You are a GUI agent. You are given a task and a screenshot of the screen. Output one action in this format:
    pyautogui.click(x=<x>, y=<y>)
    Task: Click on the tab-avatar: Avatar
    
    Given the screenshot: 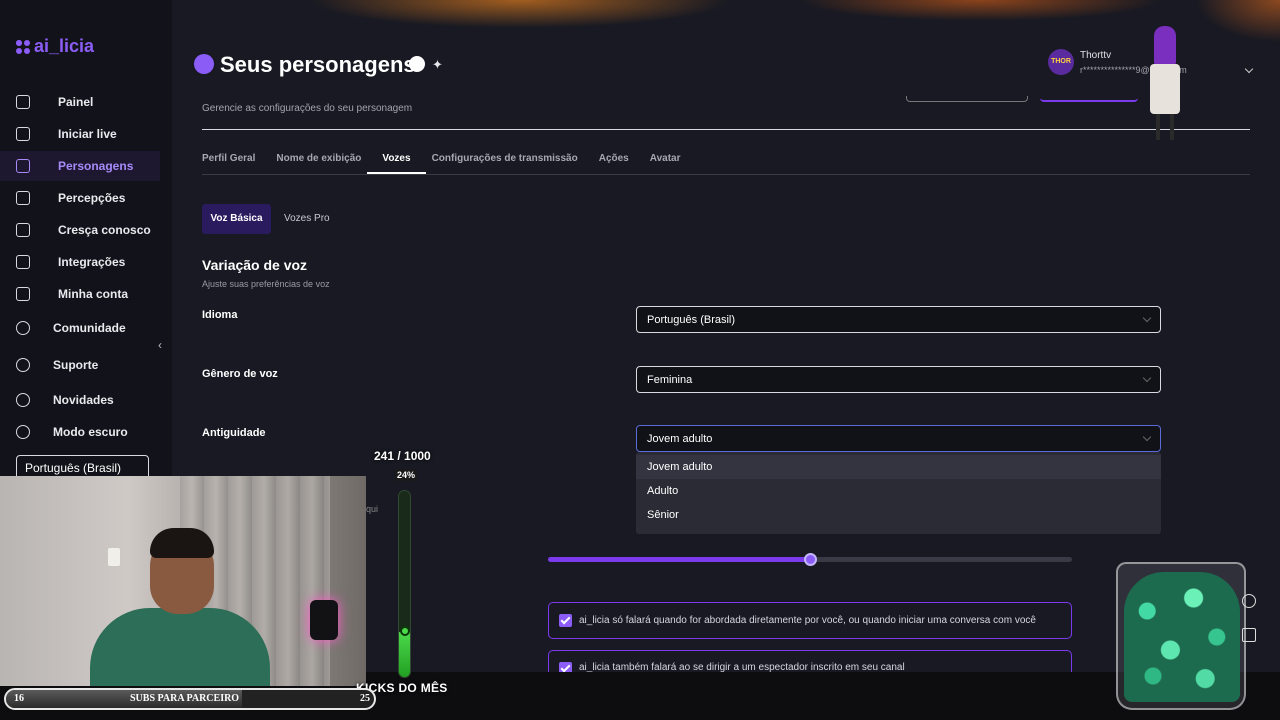 What is the action you would take?
    pyautogui.click(x=665, y=160)
    